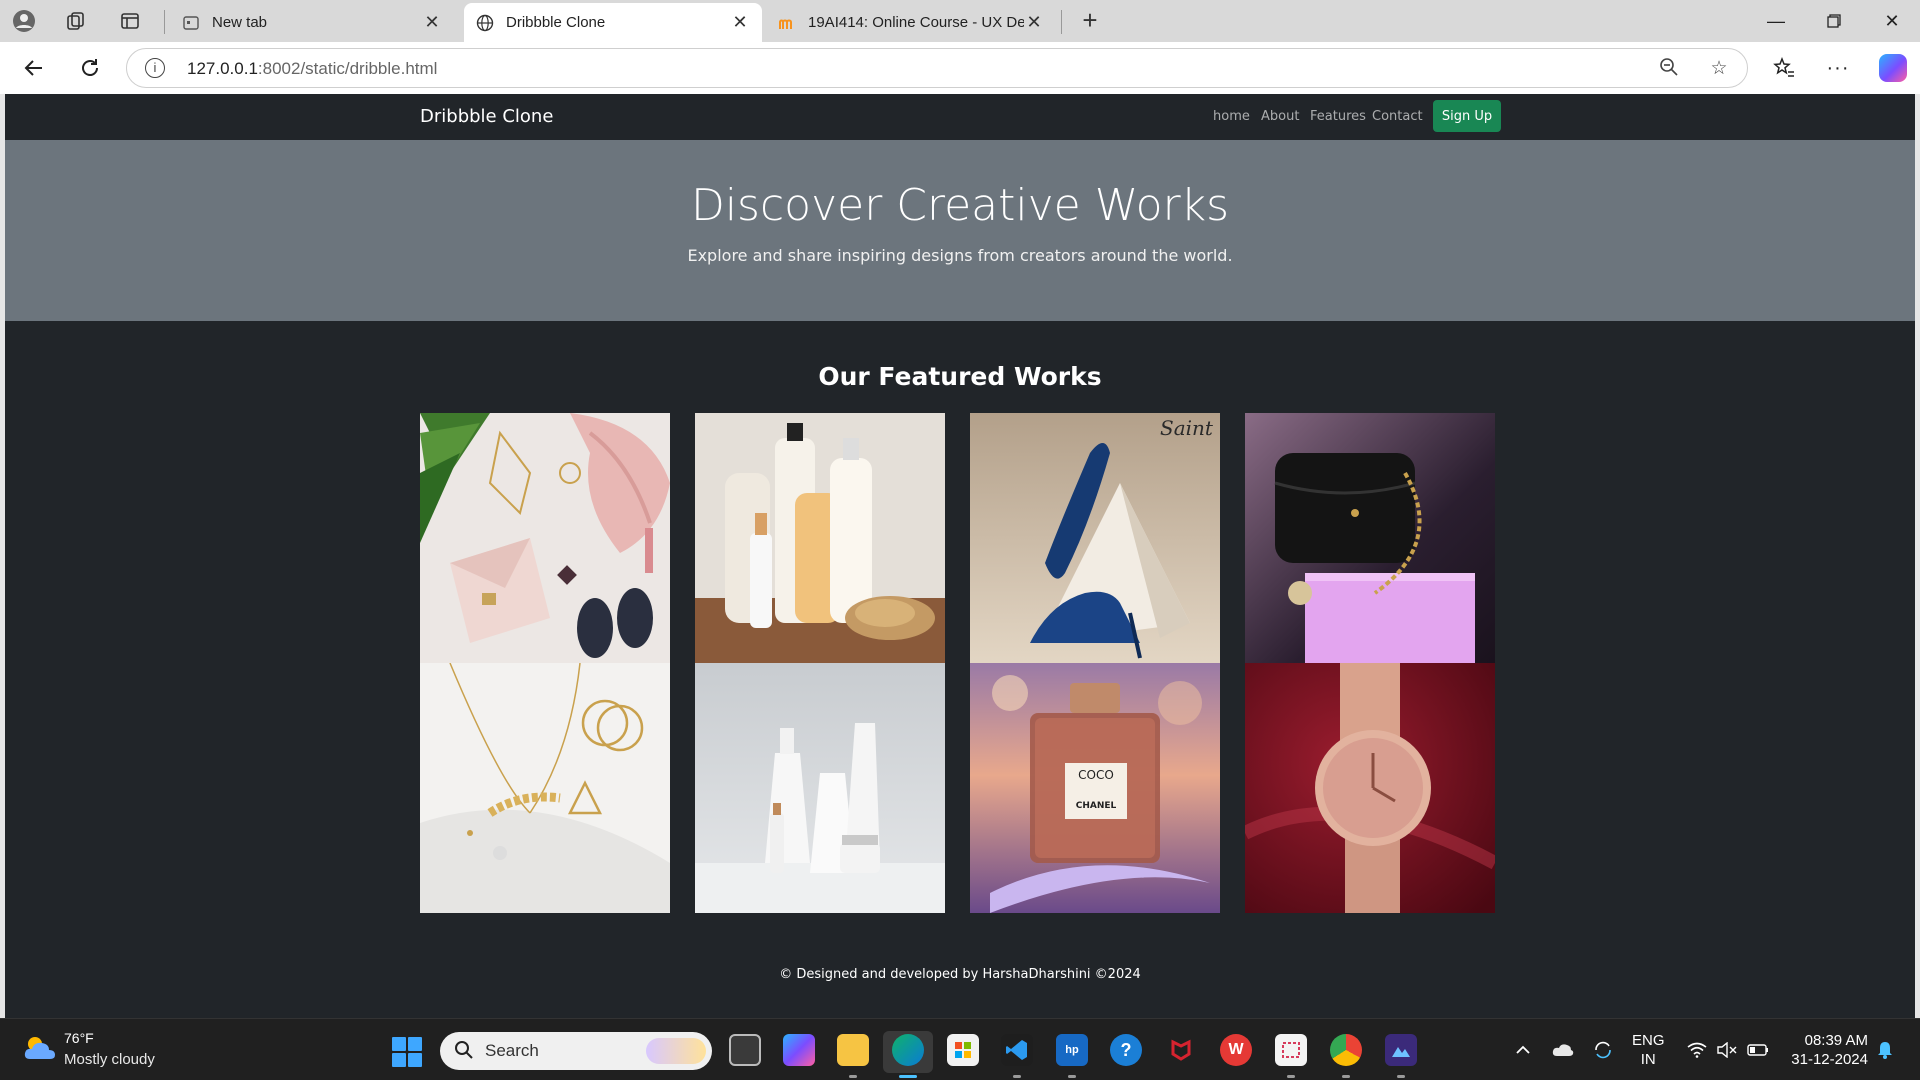 The image size is (1920, 1080). What do you see at coordinates (1280, 116) in the screenshot?
I see `nav-link-about: About` at bounding box center [1280, 116].